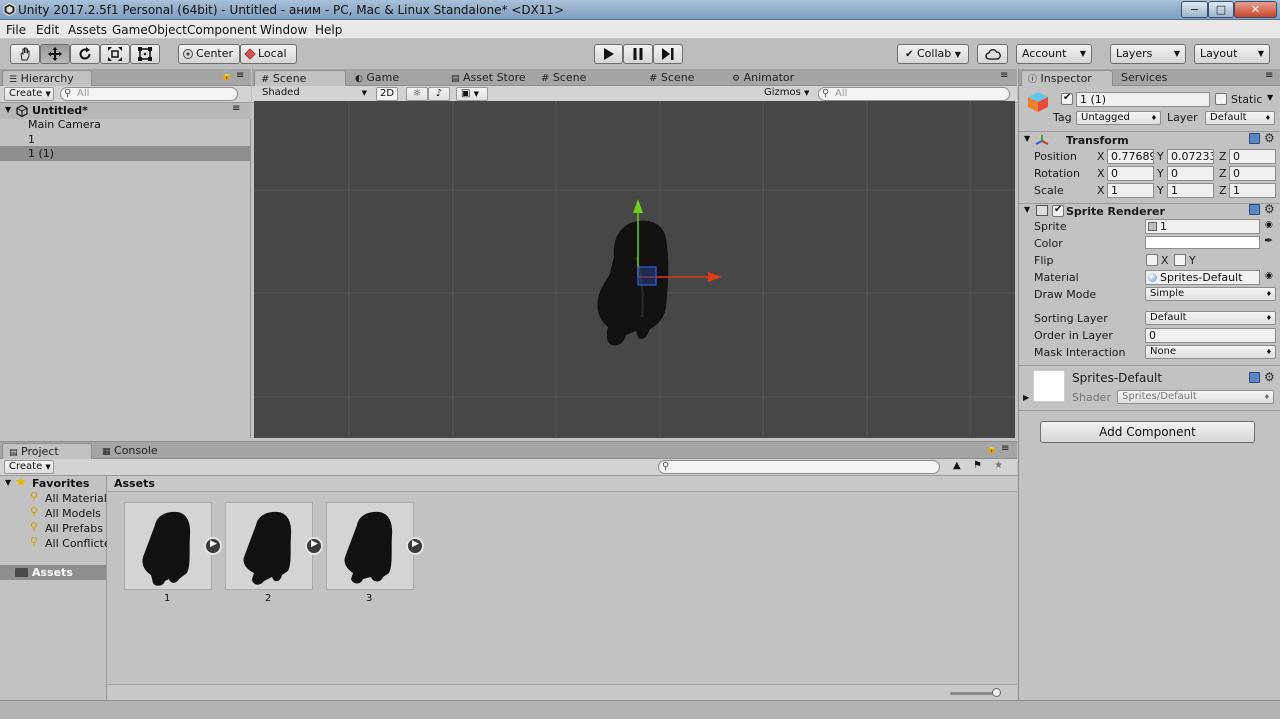  I want to click on move-tool-button, so click(55, 54).